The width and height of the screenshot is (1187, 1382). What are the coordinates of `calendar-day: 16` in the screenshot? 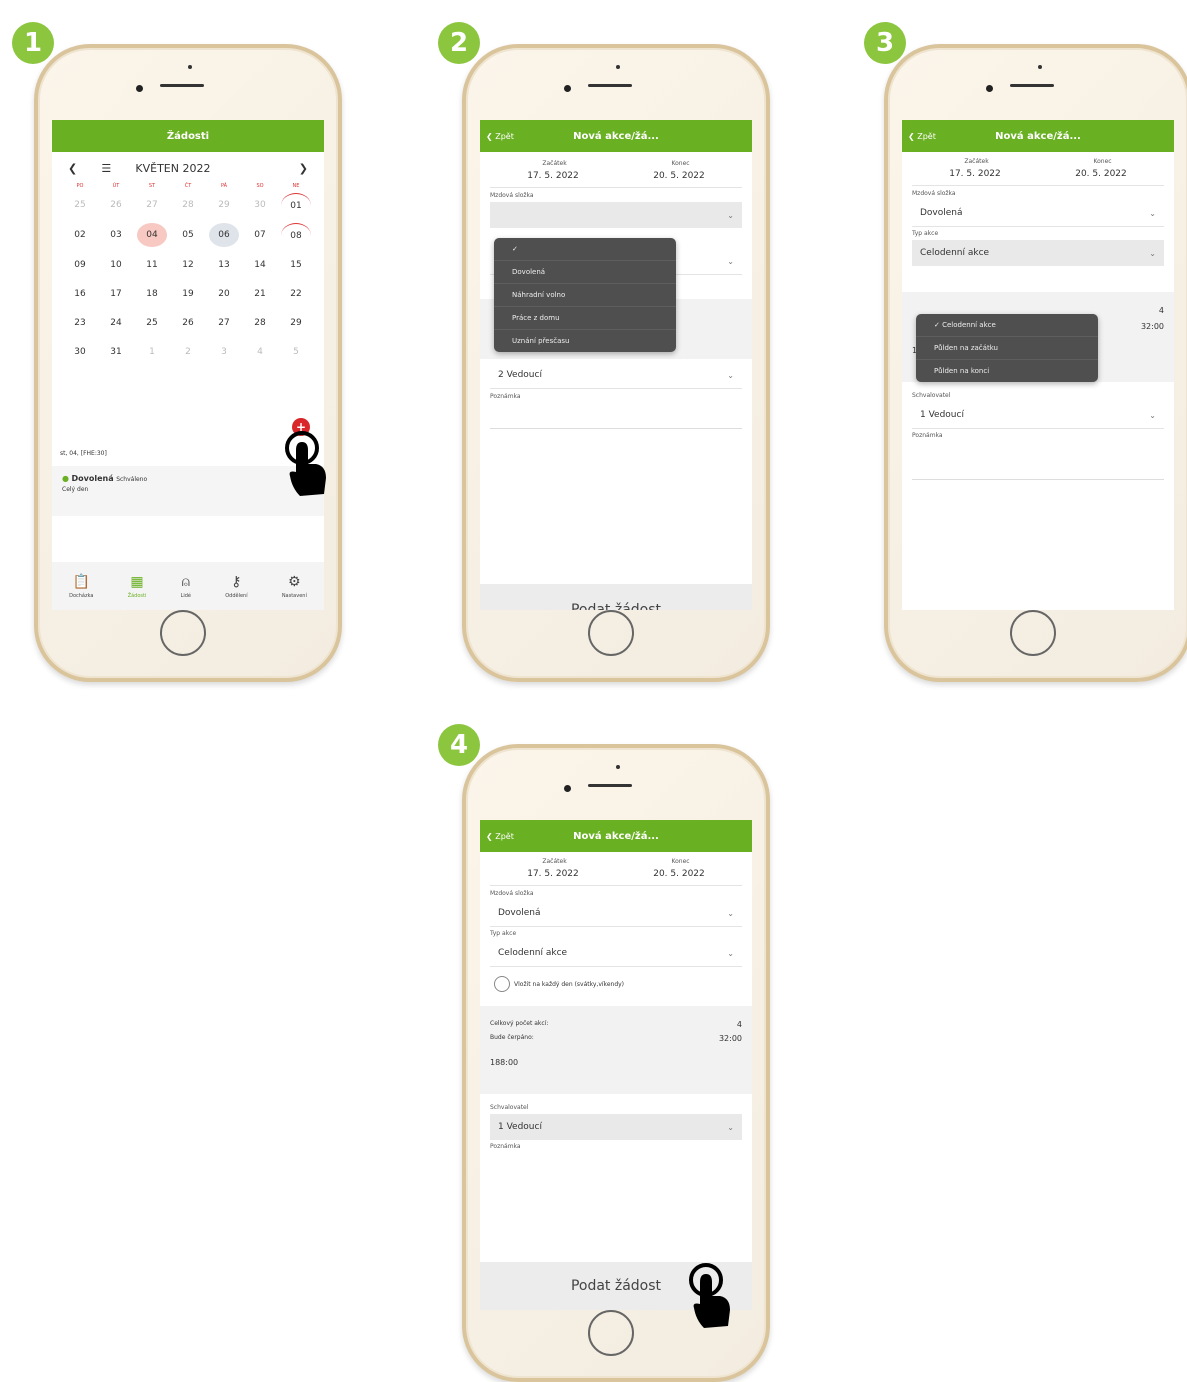 It's located at (80, 294).